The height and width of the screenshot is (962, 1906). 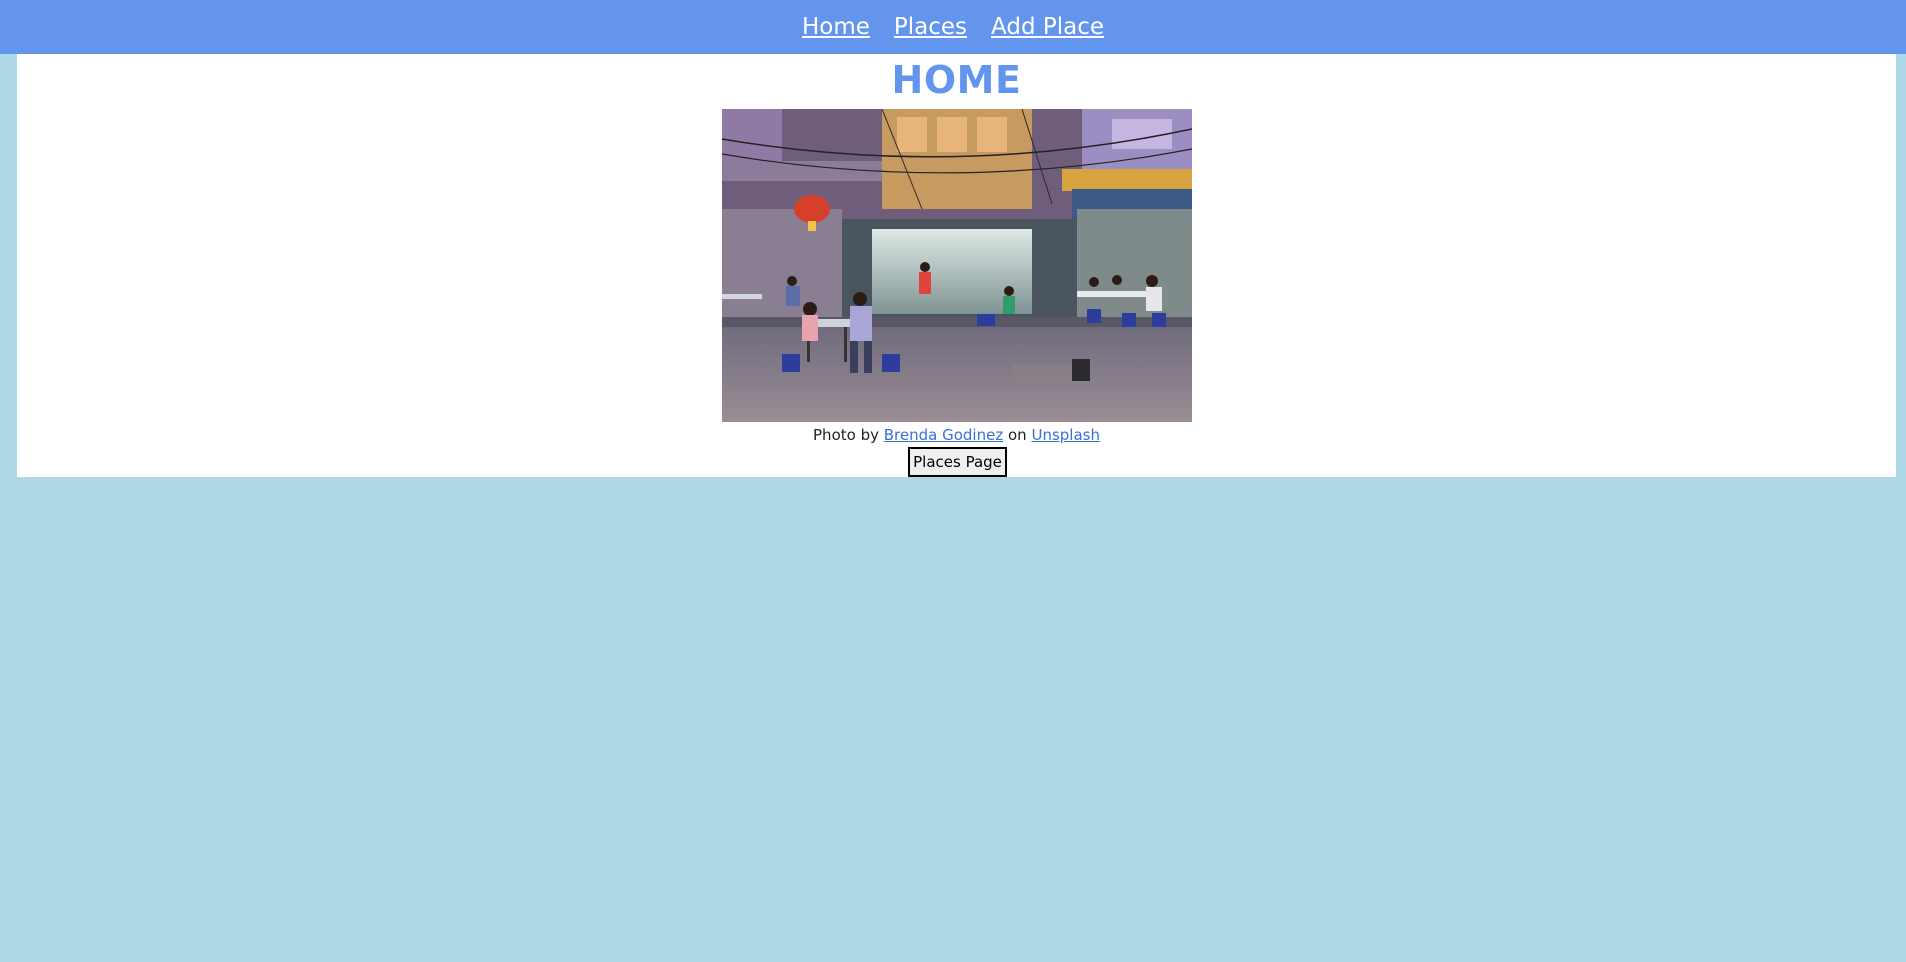 What do you see at coordinates (846, 435) in the screenshot?
I see `credit-prefix: Photo by` at bounding box center [846, 435].